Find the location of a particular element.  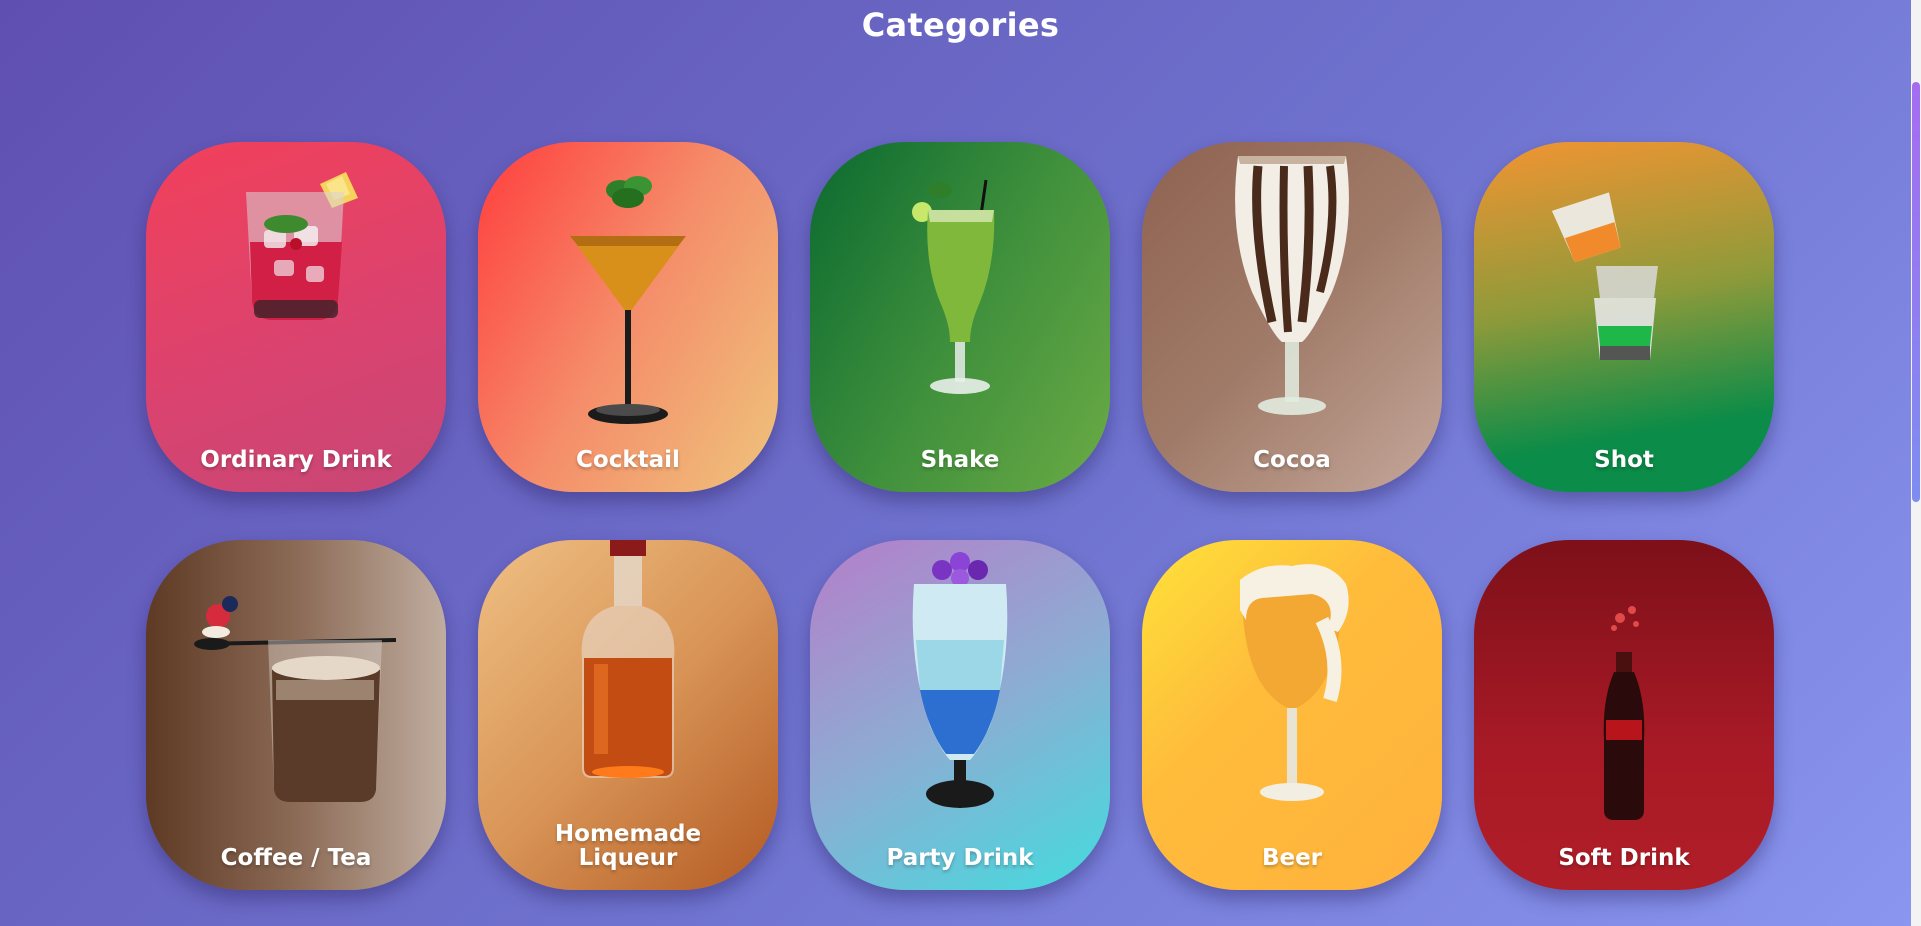

category-card-shake: Shake is located at coordinates (960, 317).